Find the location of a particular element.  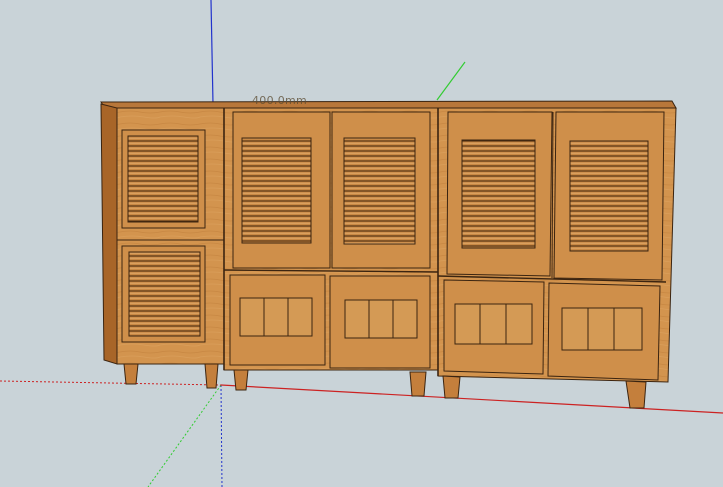

dimension-label: 400.0mm is located at coordinates (280, 100).